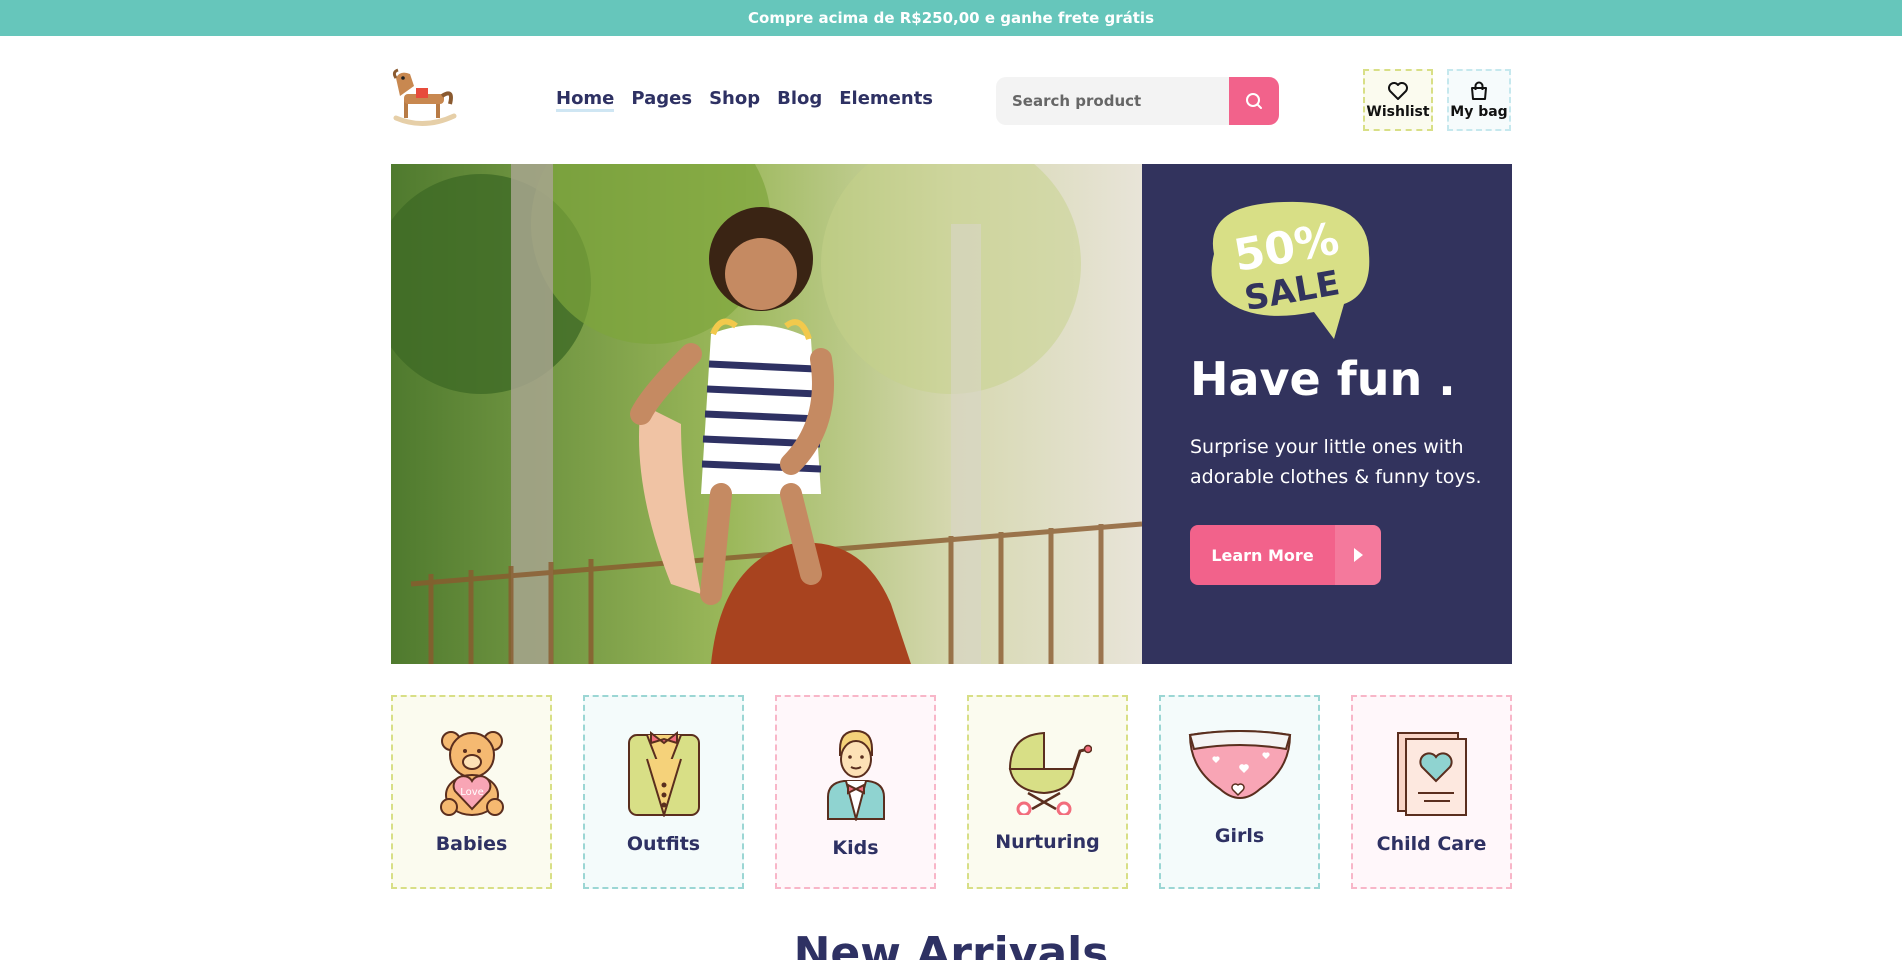 The width and height of the screenshot is (1902, 960). Describe the element at coordinates (1050, 773) in the screenshot. I see `stroller-icon` at that location.